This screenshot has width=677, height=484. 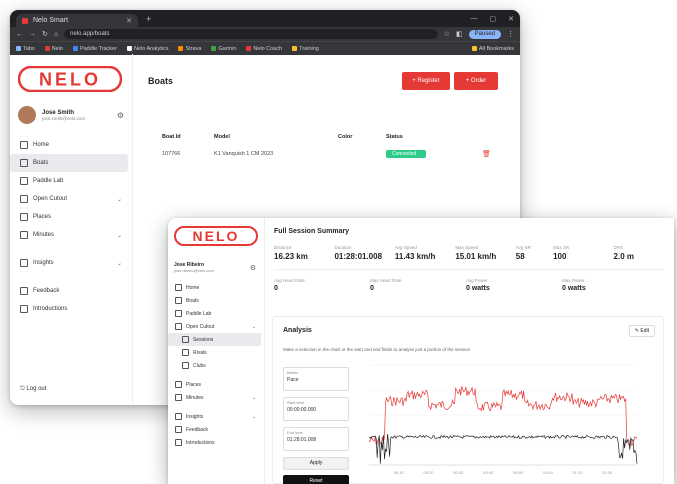 I want to click on column-header: Model, so click(x=276, y=137).